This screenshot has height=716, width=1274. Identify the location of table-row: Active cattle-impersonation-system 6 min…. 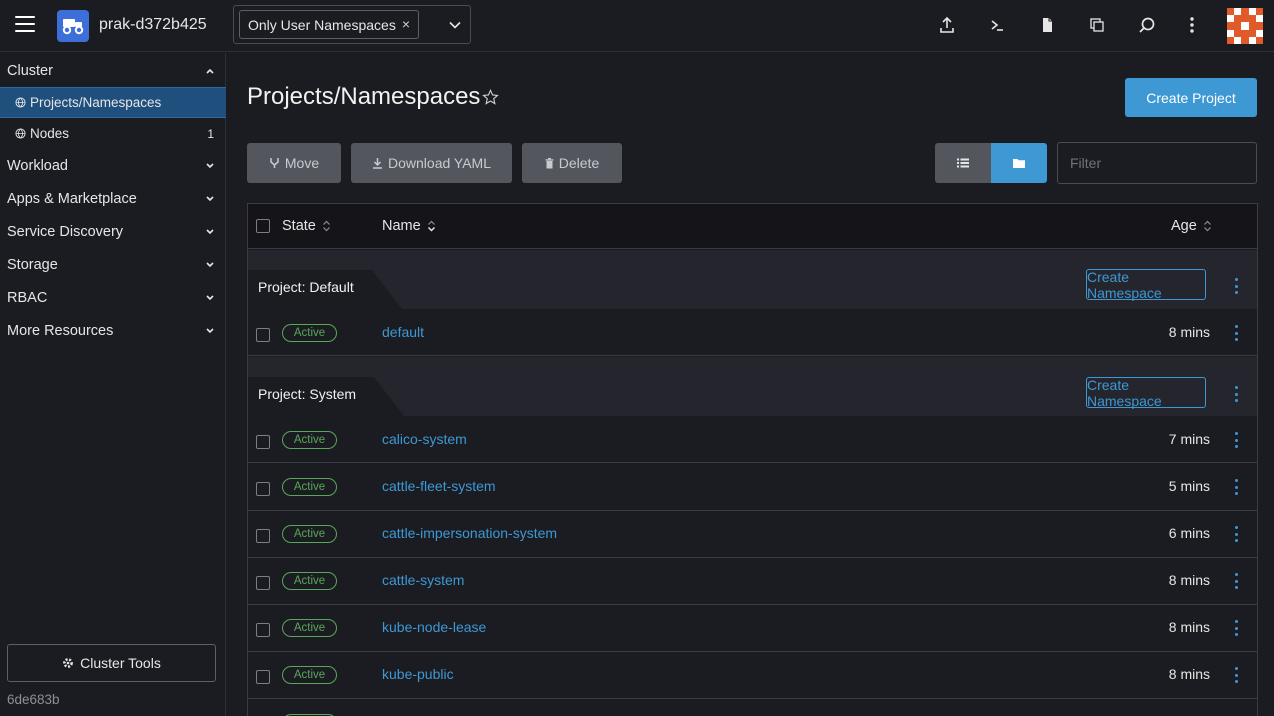
(752, 534).